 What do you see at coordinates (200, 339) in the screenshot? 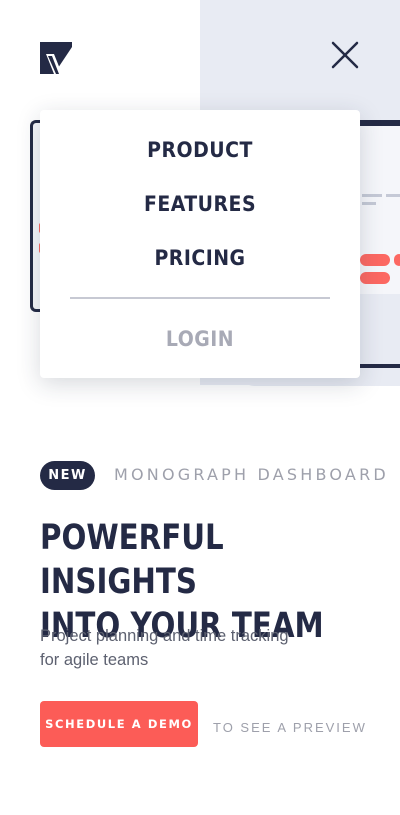
I see `menu-item-login: LOGIN` at bounding box center [200, 339].